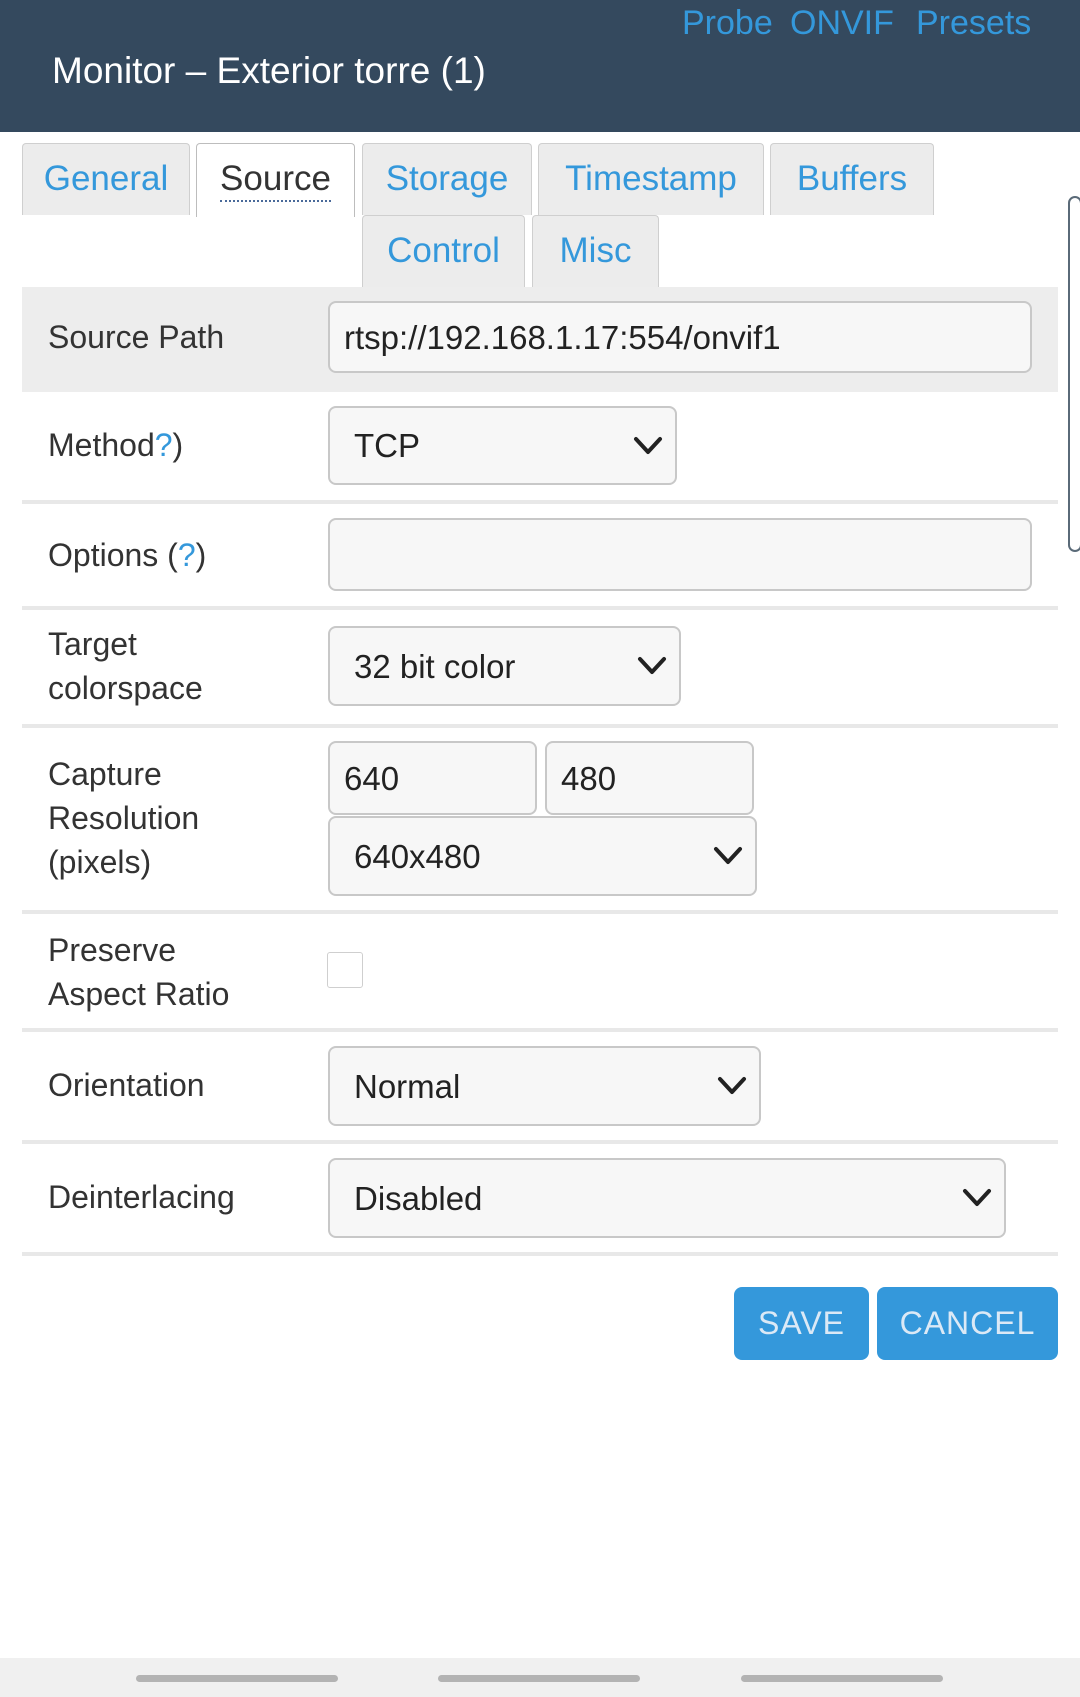 Image resolution: width=1080 pixels, height=1697 pixels. Describe the element at coordinates (417, 856) in the screenshot. I see `capture-resolution-value: 640x480` at that location.